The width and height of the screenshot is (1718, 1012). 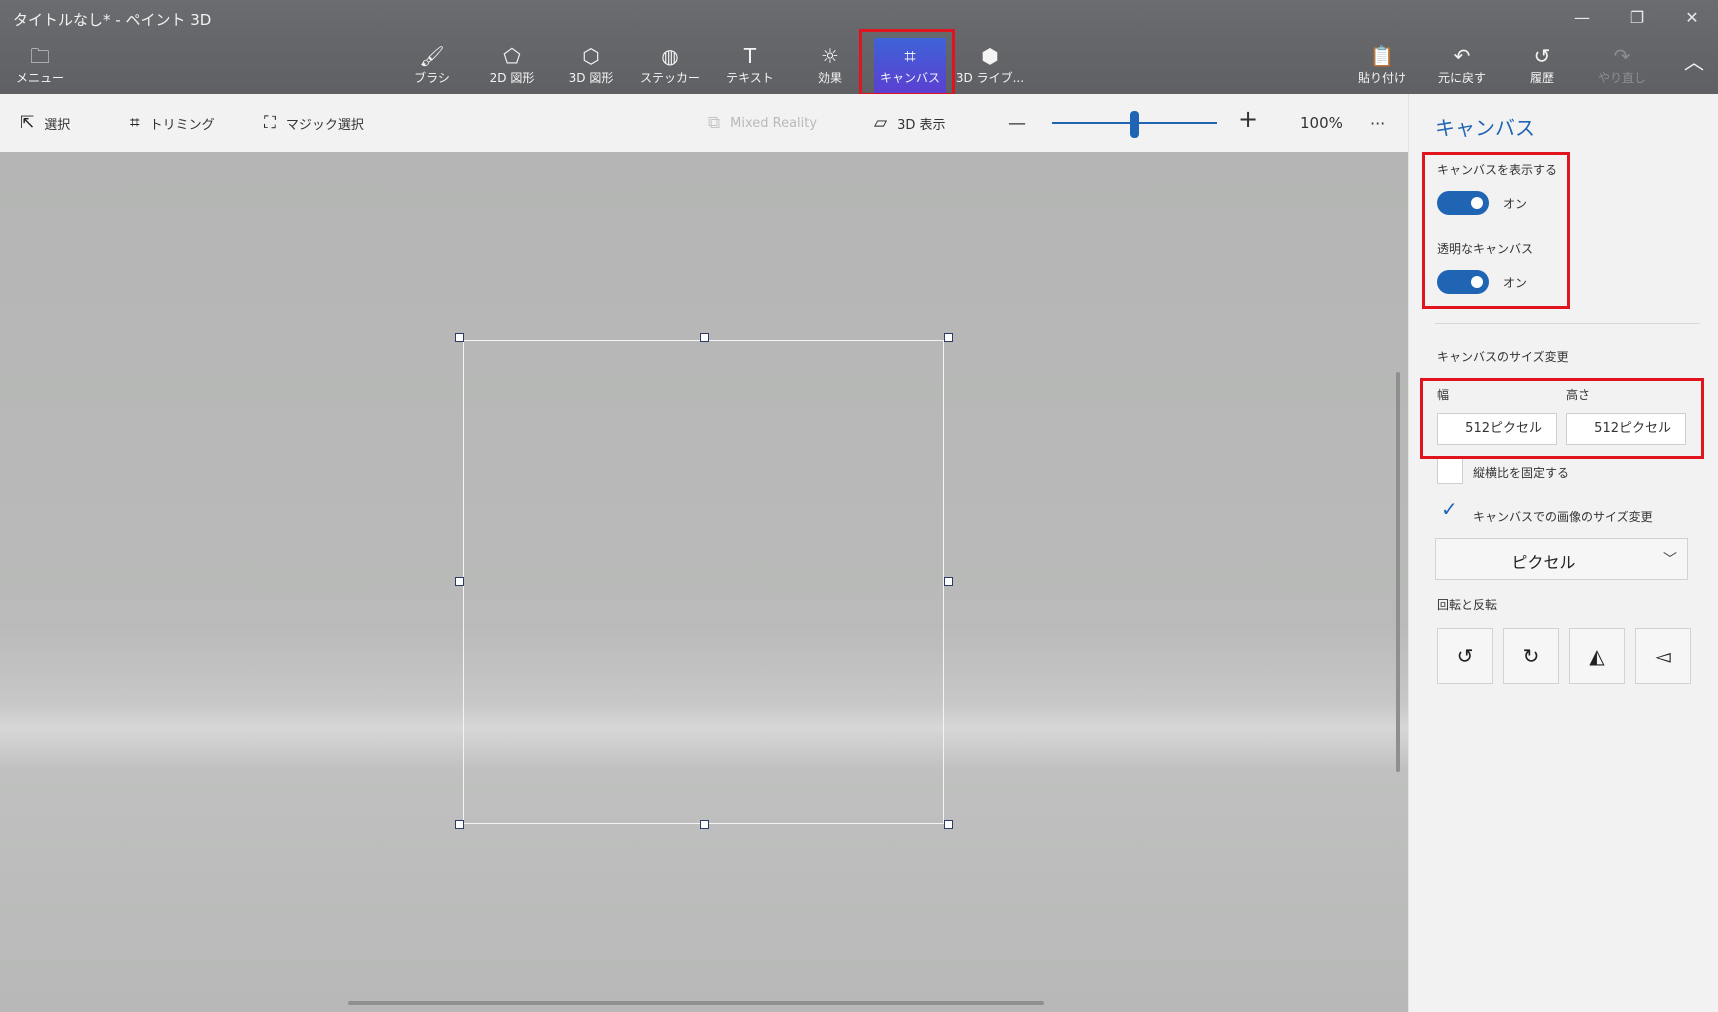 I want to click on zoom-slider-thumb, so click(x=1134, y=124).